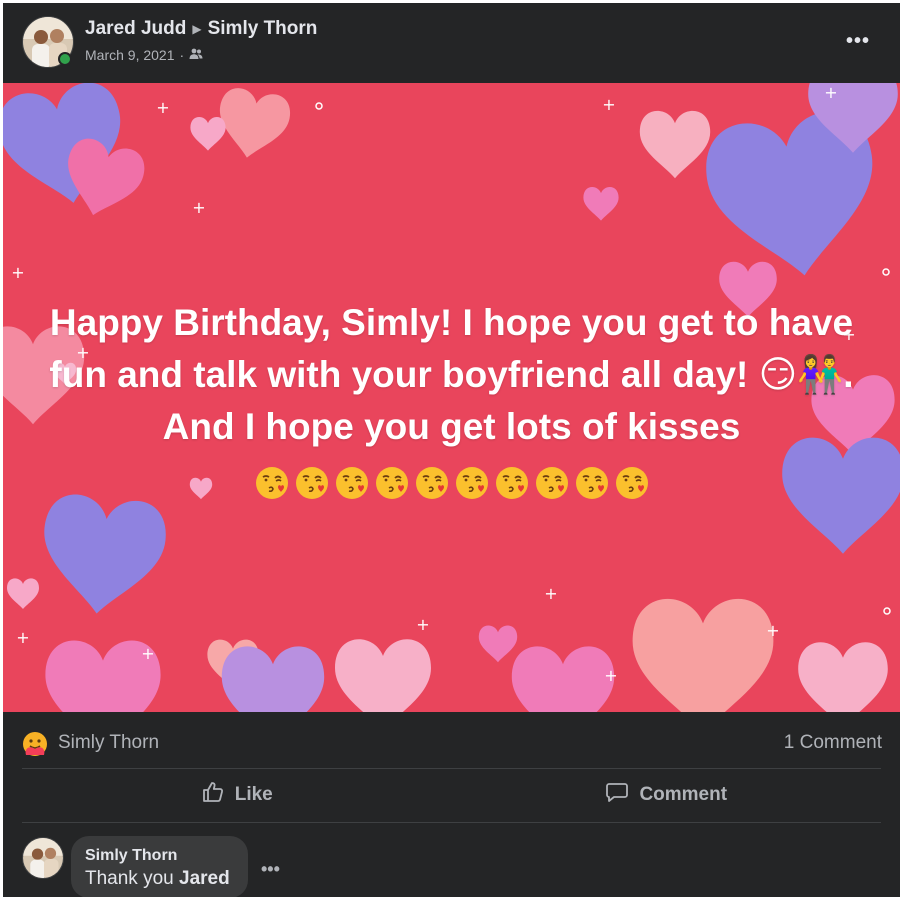  I want to click on like-button: Like, so click(237, 795).